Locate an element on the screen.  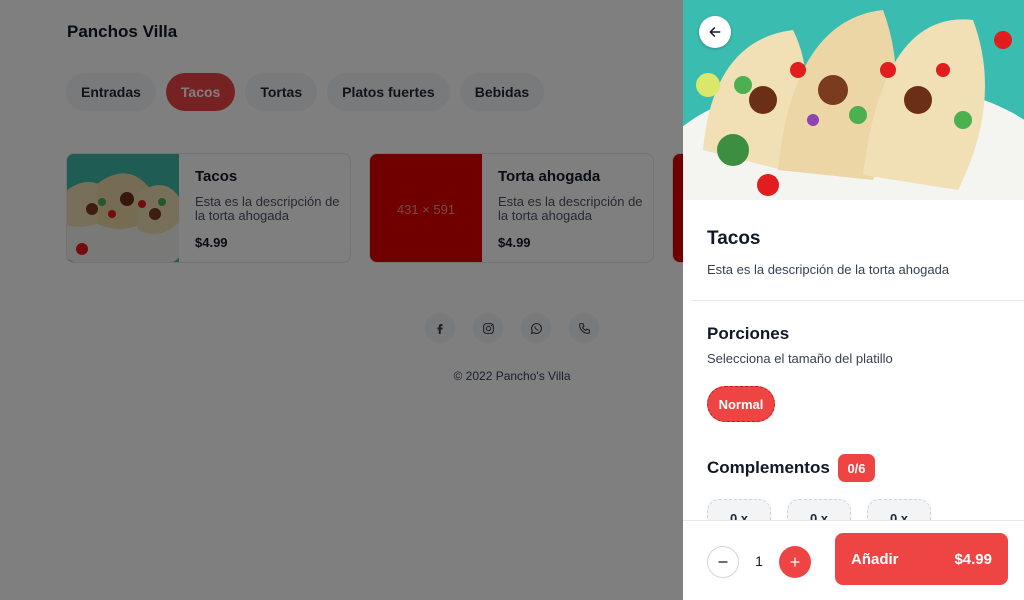
arrow-left-icon is located at coordinates (715, 32).